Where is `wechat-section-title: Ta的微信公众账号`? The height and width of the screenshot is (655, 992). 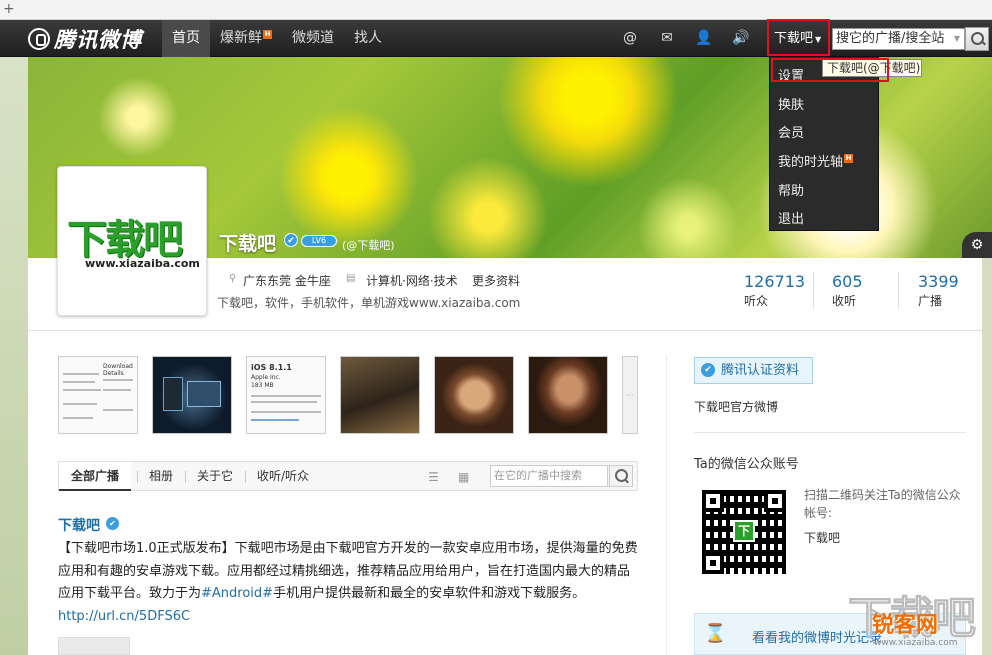 wechat-section-title: Ta的微信公众账号 is located at coordinates (746, 464).